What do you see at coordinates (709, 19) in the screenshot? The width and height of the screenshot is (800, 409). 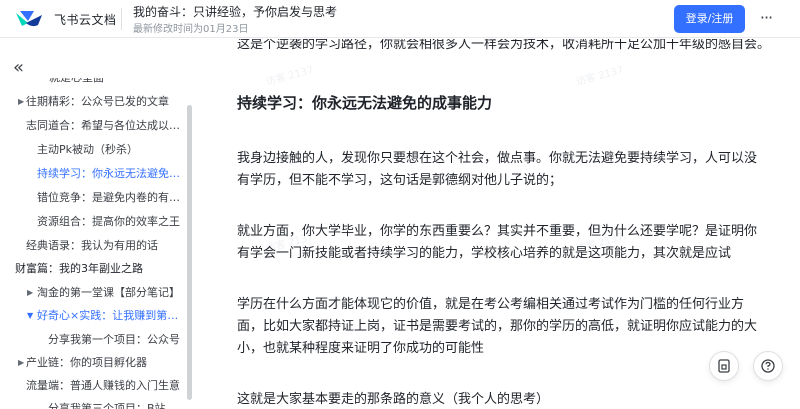 I see `login-register-button: 登录/注册` at bounding box center [709, 19].